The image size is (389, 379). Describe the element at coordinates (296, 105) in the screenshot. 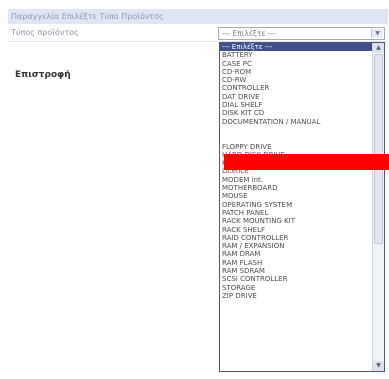

I see `dropdown-option: DIAL SHELF` at that location.